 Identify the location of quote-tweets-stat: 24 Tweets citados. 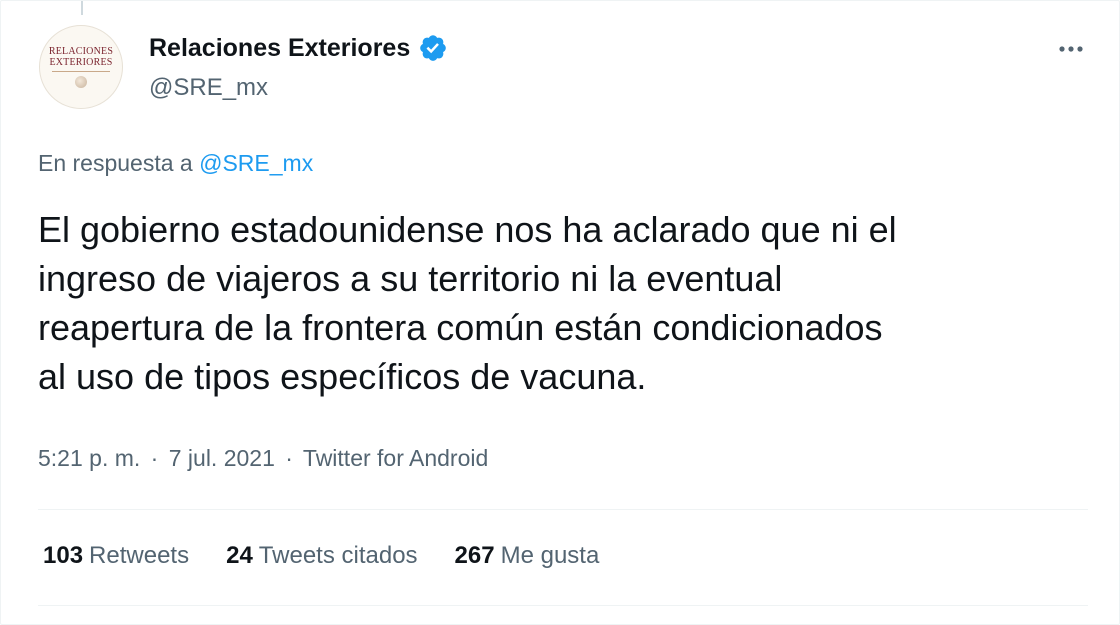
(321, 556).